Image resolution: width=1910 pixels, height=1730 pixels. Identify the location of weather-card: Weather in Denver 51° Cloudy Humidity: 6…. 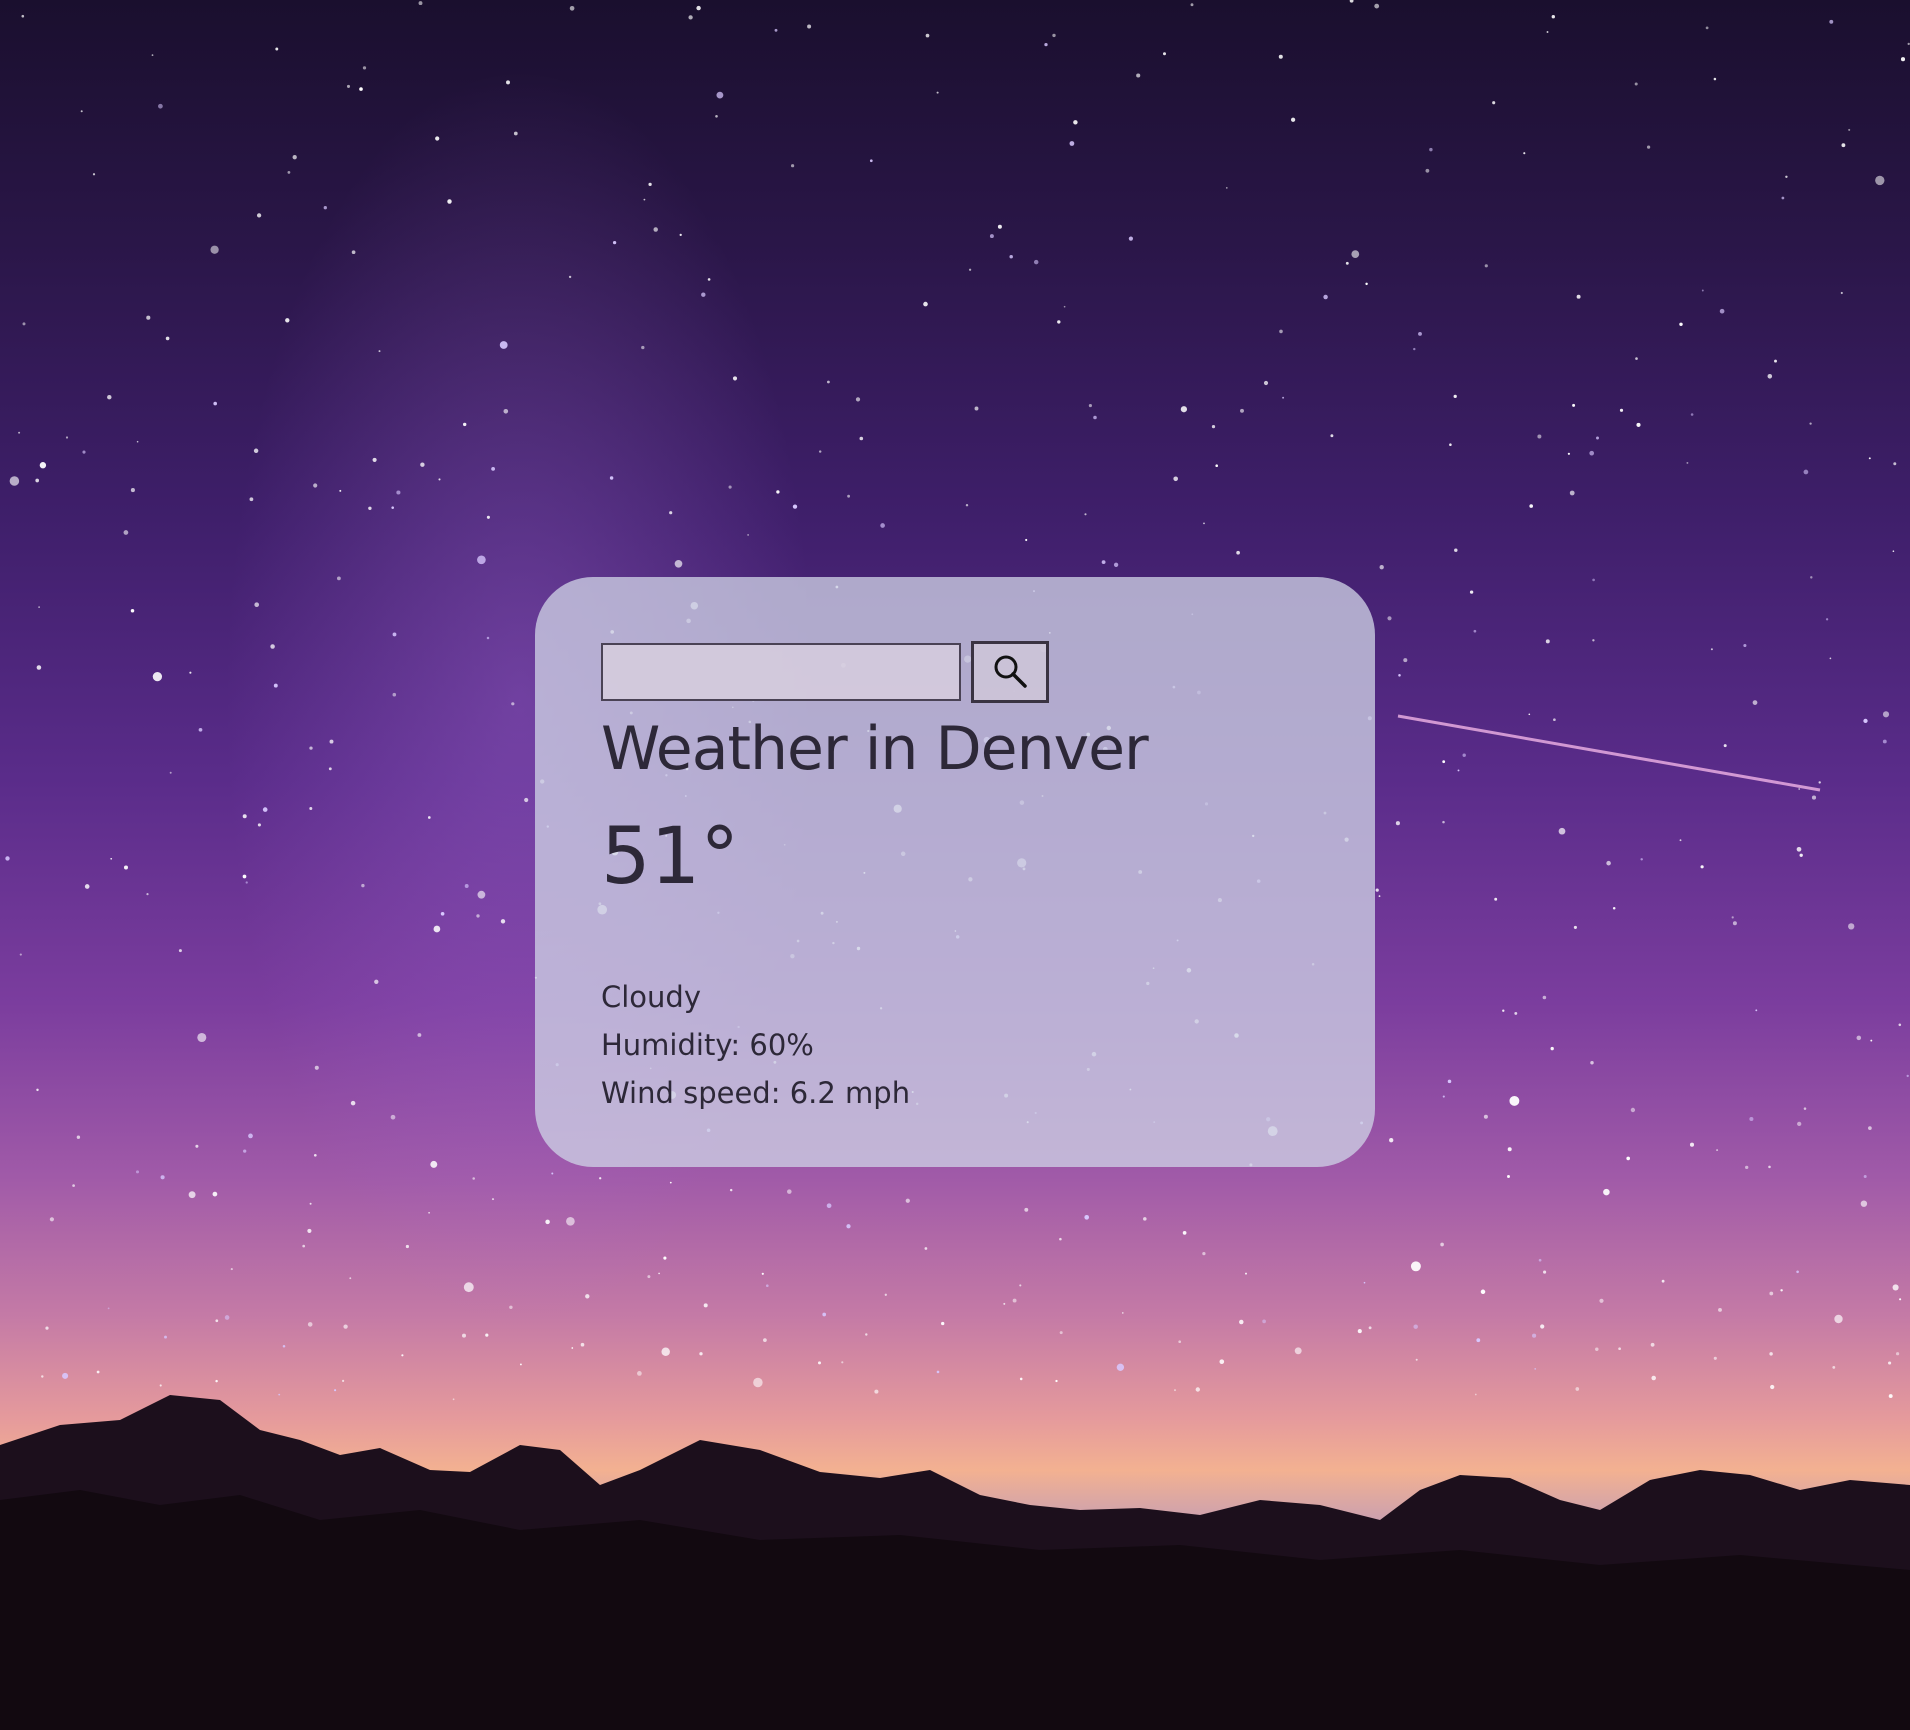
(955, 872).